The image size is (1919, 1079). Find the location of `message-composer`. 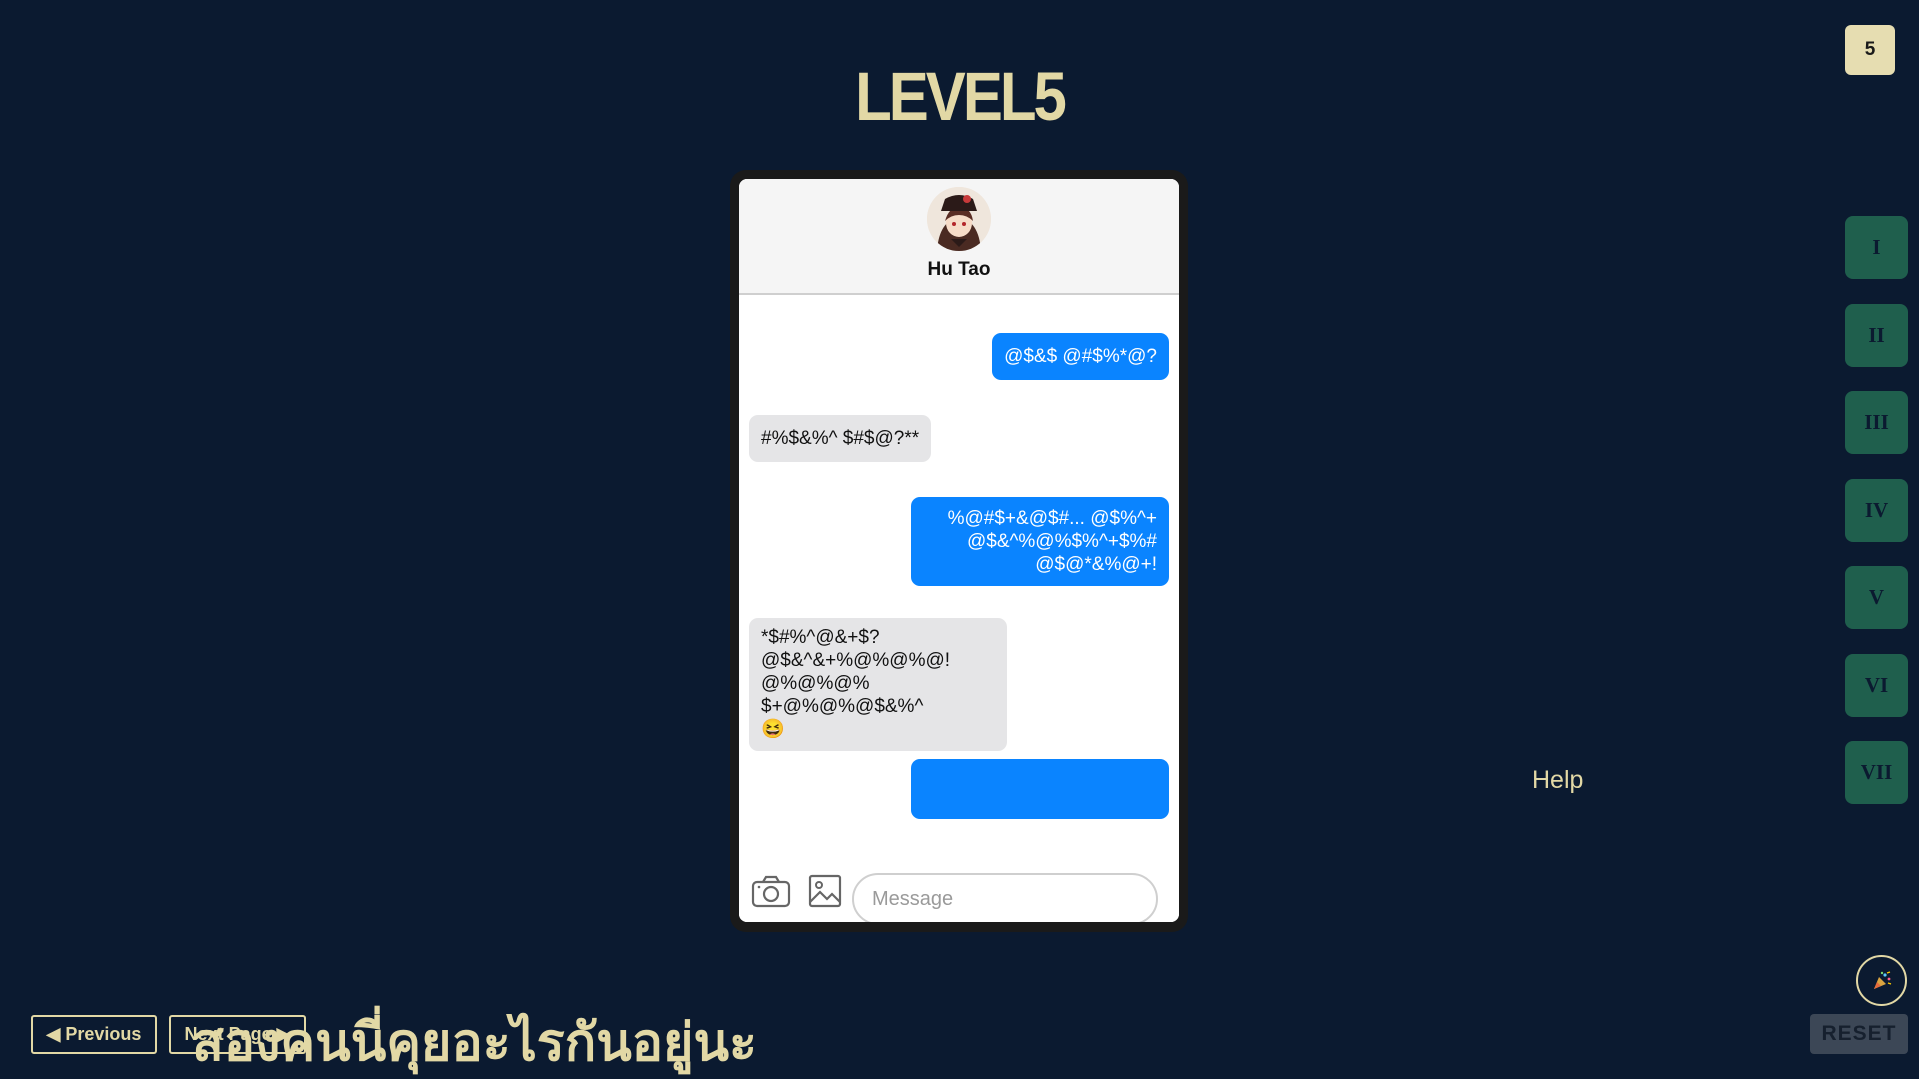

message-composer is located at coordinates (959, 893).